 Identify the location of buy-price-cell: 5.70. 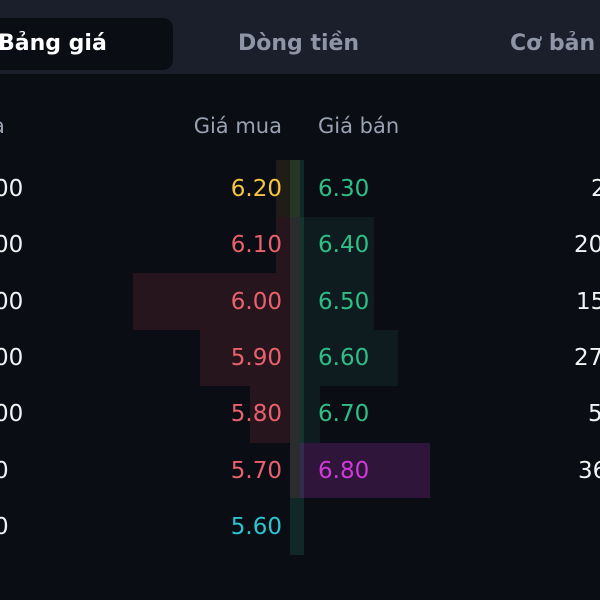
(256, 471).